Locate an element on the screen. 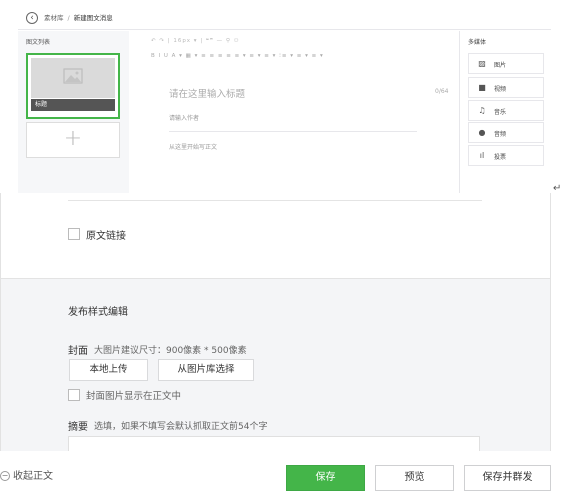 The image size is (574, 491). choose-from-library-button: 从图片库选择 is located at coordinates (206, 370).